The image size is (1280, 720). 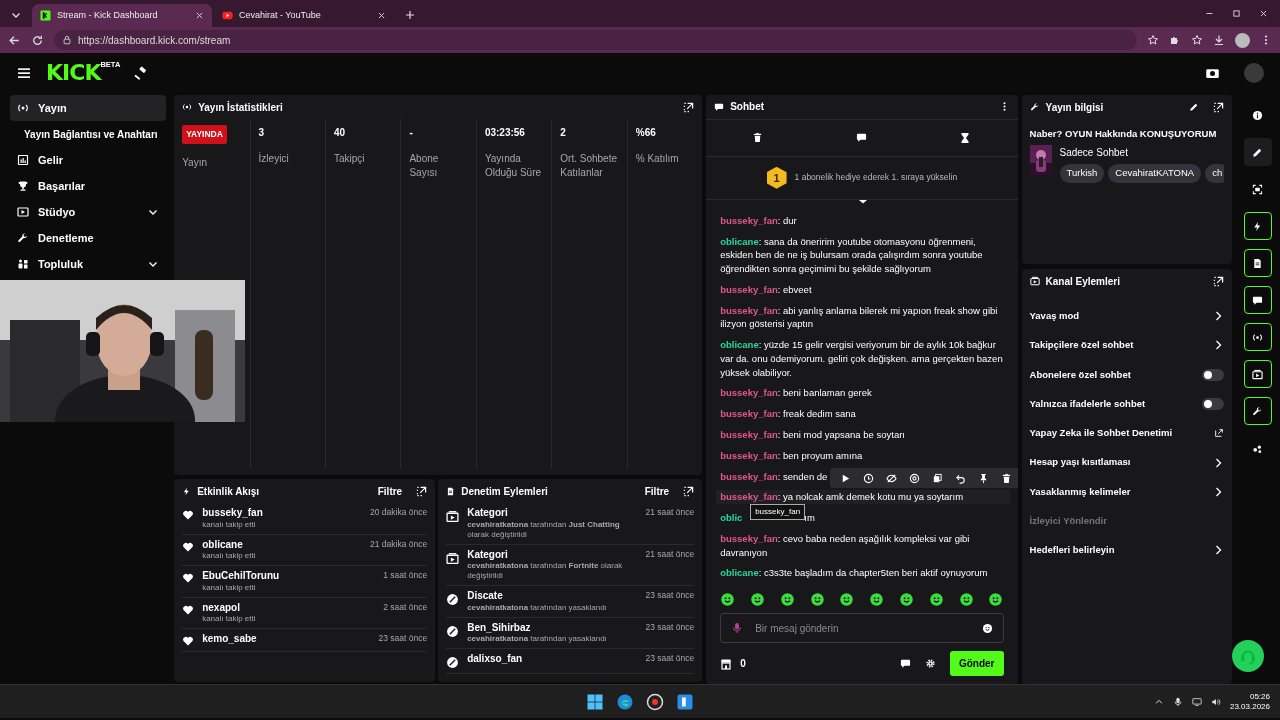 What do you see at coordinates (625, 701) in the screenshot?
I see `browser-icon` at bounding box center [625, 701].